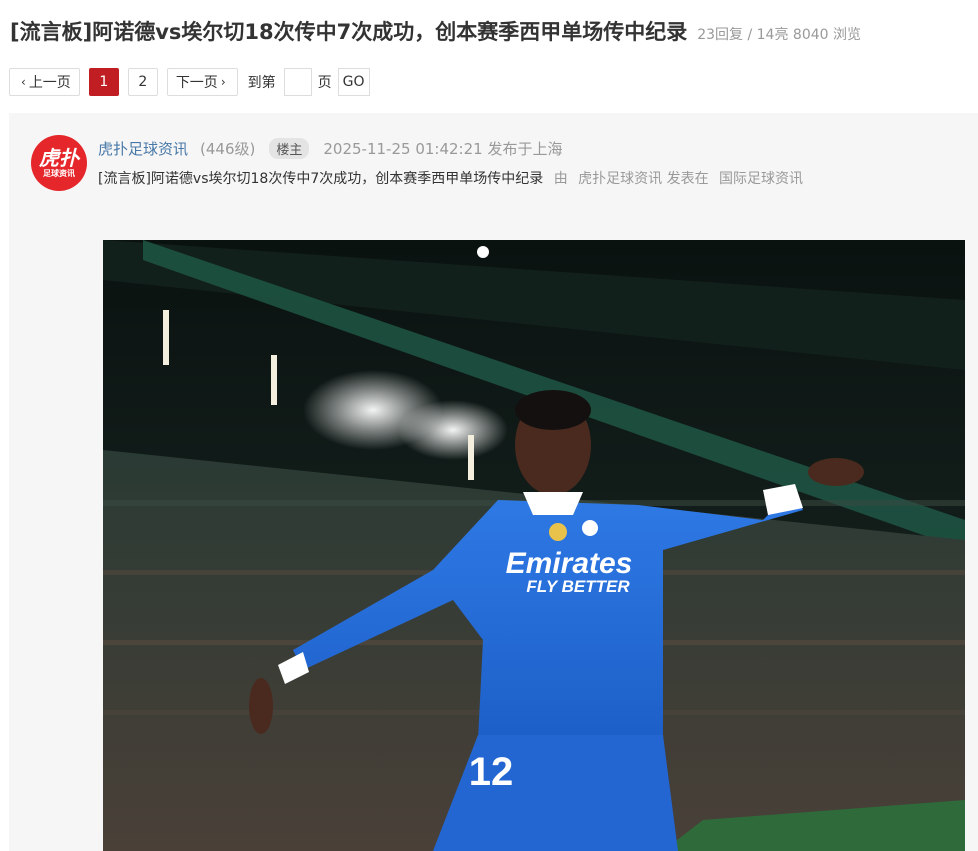 This screenshot has width=978, height=851. What do you see at coordinates (223, 82) in the screenshot?
I see `chevron-right-icon: ›` at bounding box center [223, 82].